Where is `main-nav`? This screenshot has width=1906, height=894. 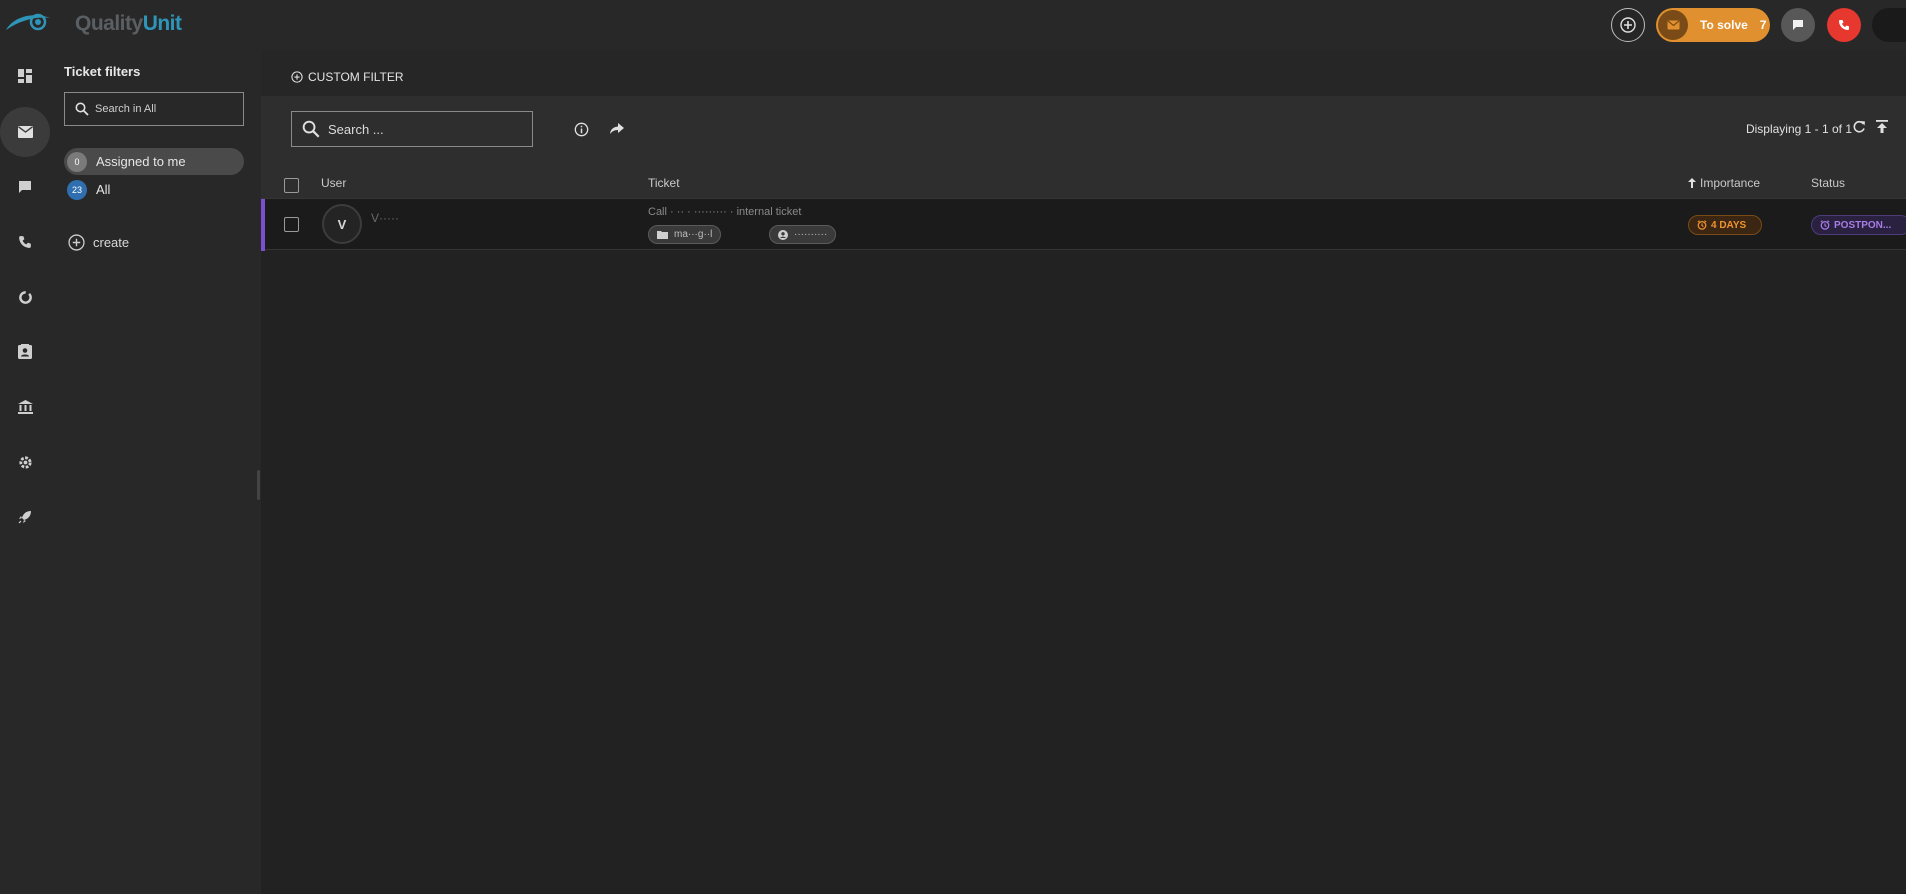 main-nav is located at coordinates (25, 472).